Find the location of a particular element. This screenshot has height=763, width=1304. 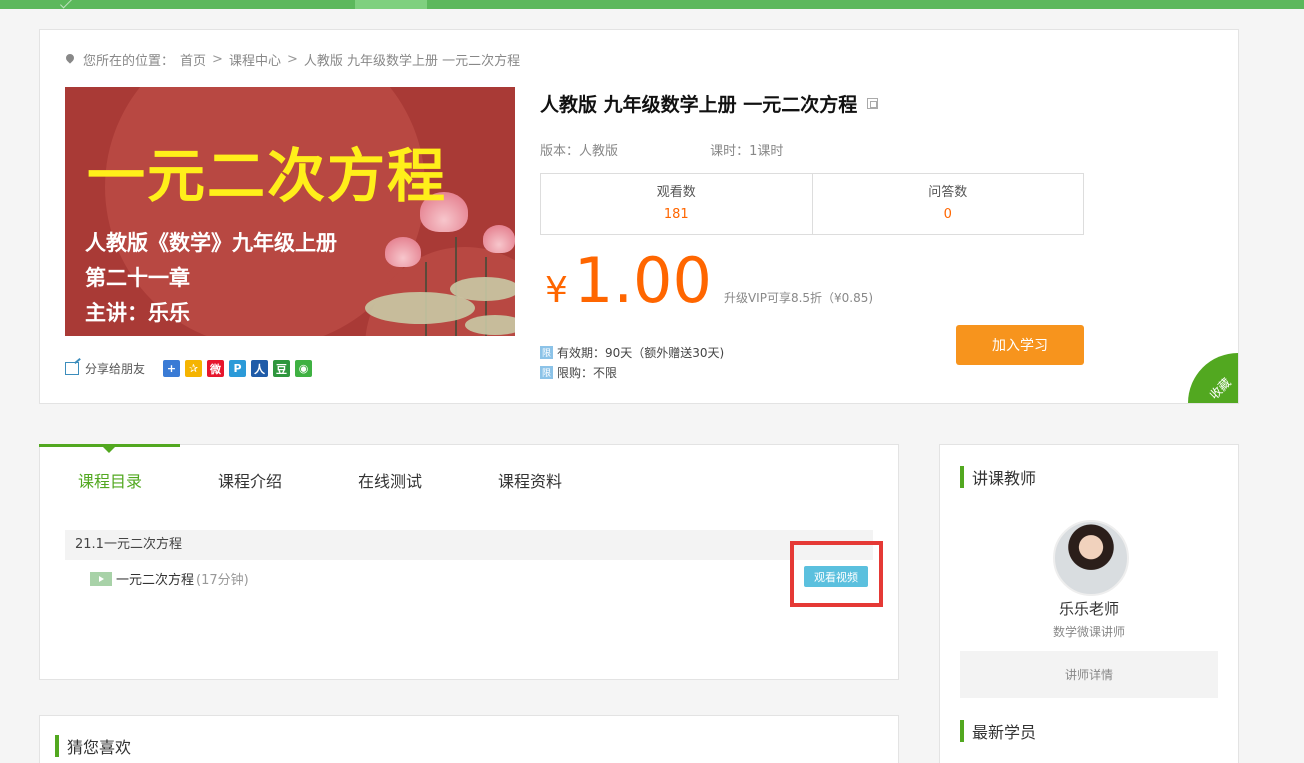

recommendations-title: 猜您喜欢 is located at coordinates (99, 747).